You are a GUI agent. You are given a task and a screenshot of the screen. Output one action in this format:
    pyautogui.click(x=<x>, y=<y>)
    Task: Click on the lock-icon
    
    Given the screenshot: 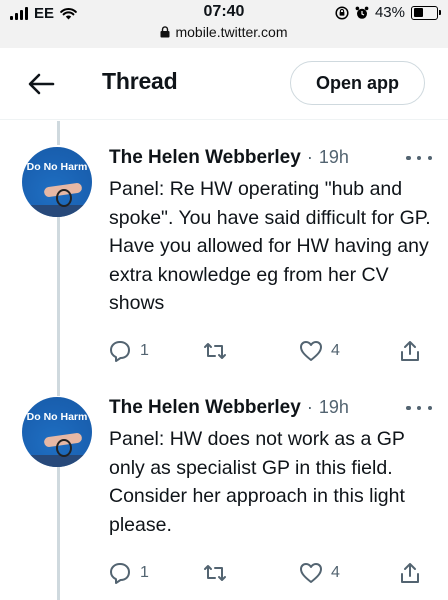 What is the action you would take?
    pyautogui.click(x=165, y=32)
    